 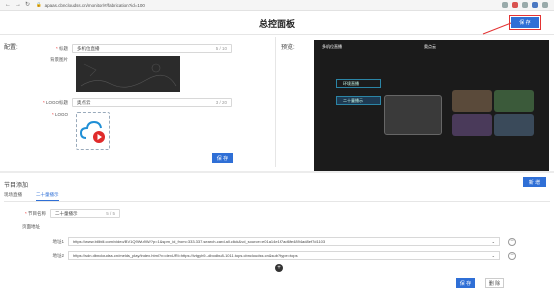 What do you see at coordinates (58, 241) in the screenshot?
I see `url-label-1: 地址1` at bounding box center [58, 241].